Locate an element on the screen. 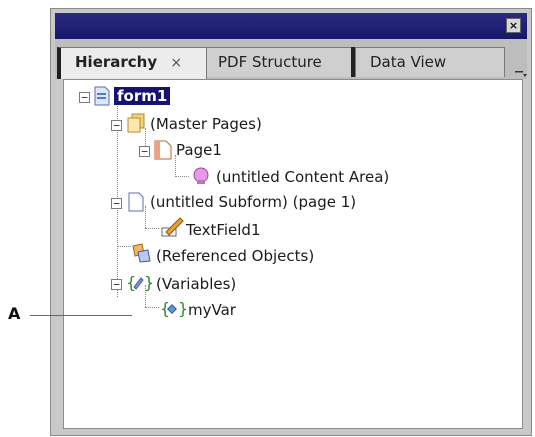 The image size is (535, 437). callout-label-a: A is located at coordinates (14, 313).